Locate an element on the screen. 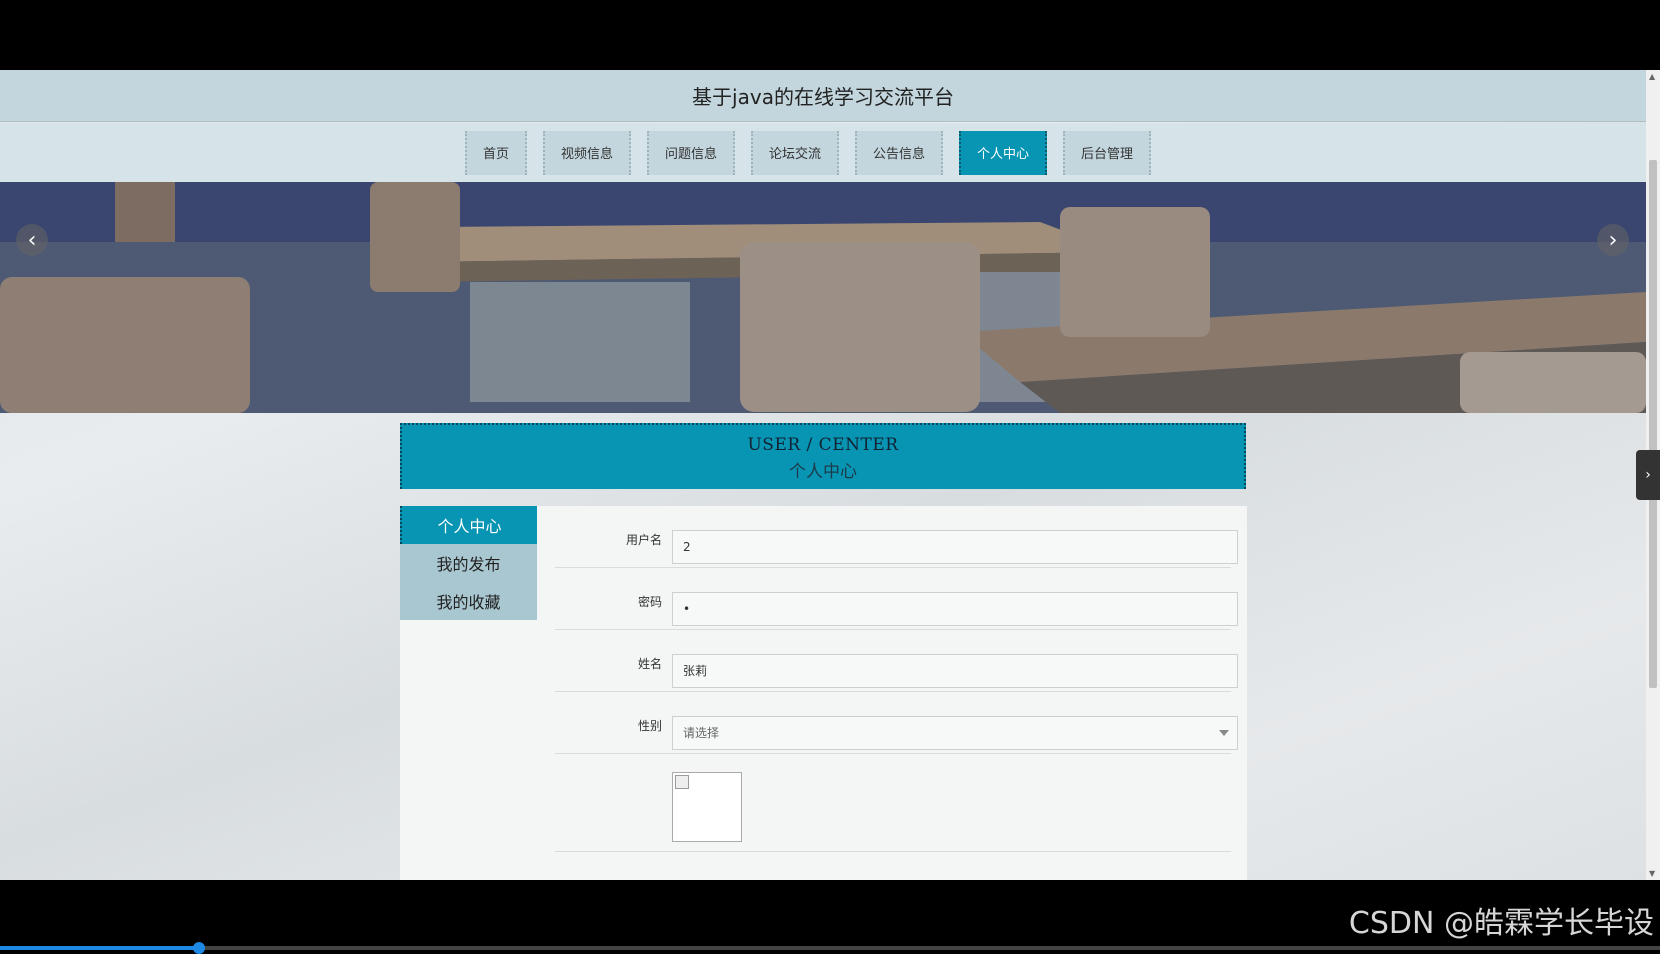 The height and width of the screenshot is (954, 1660). sidebar-item-my-favorites: 我的收藏 is located at coordinates (468, 601).